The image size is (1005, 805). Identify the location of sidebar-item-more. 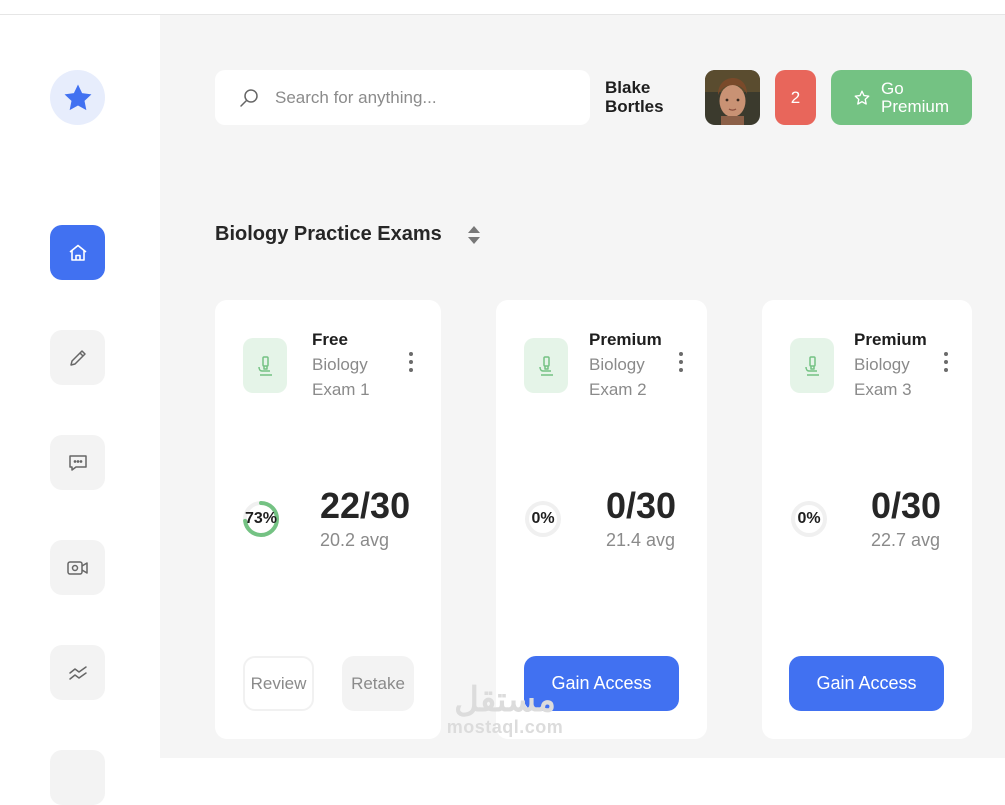
(77, 777).